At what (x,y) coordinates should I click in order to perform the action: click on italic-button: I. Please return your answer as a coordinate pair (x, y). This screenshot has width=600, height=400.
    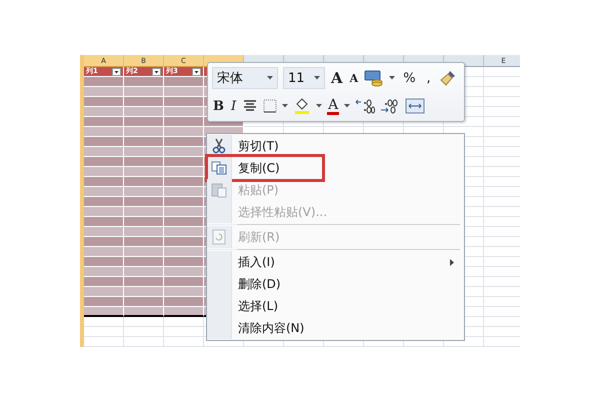
    Looking at the image, I should click on (234, 106).